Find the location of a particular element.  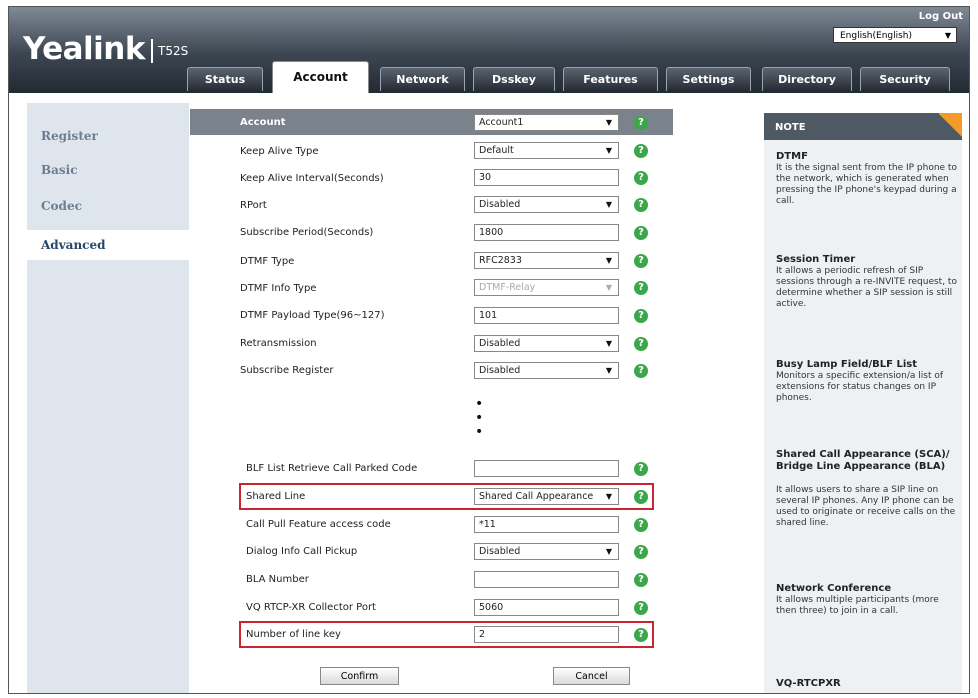

brand-logo: Yealink T52S is located at coordinates (105, 49).